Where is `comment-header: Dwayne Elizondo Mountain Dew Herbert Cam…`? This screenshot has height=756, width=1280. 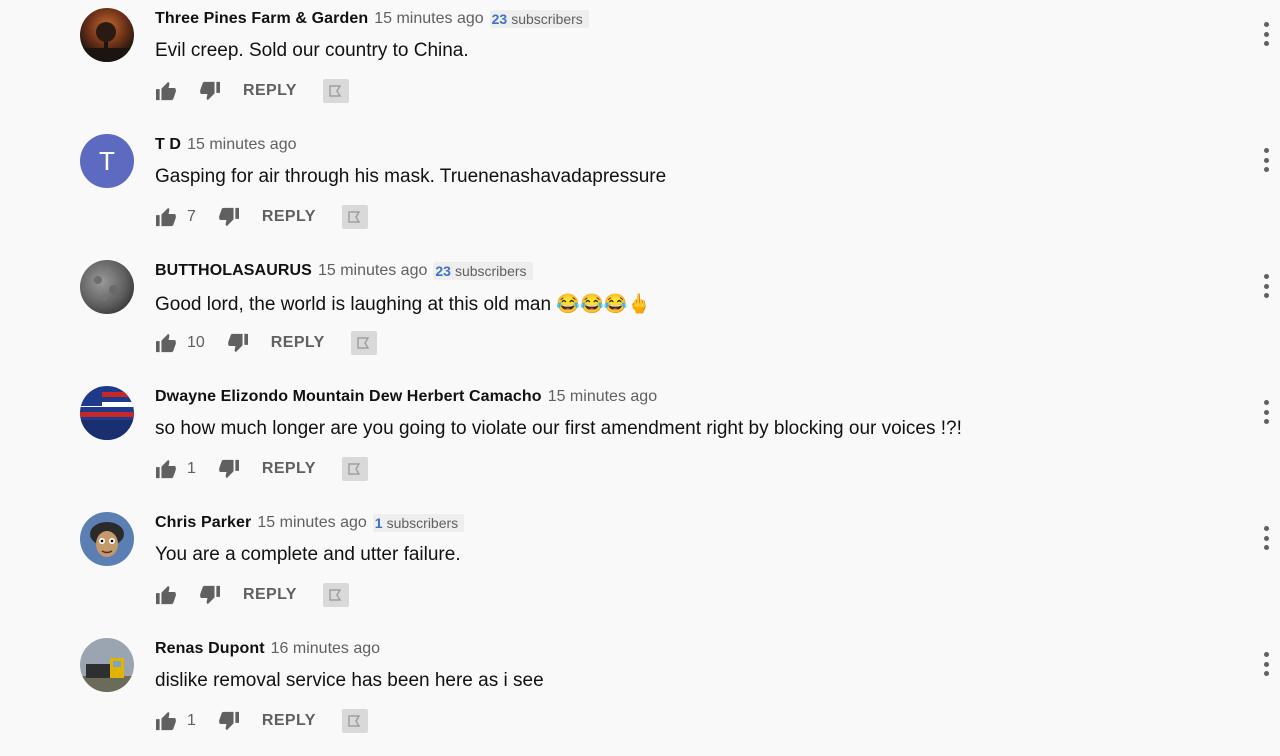
comment-header: Dwayne Elizondo Mountain Dew Herbert Cam… is located at coordinates (409, 397).